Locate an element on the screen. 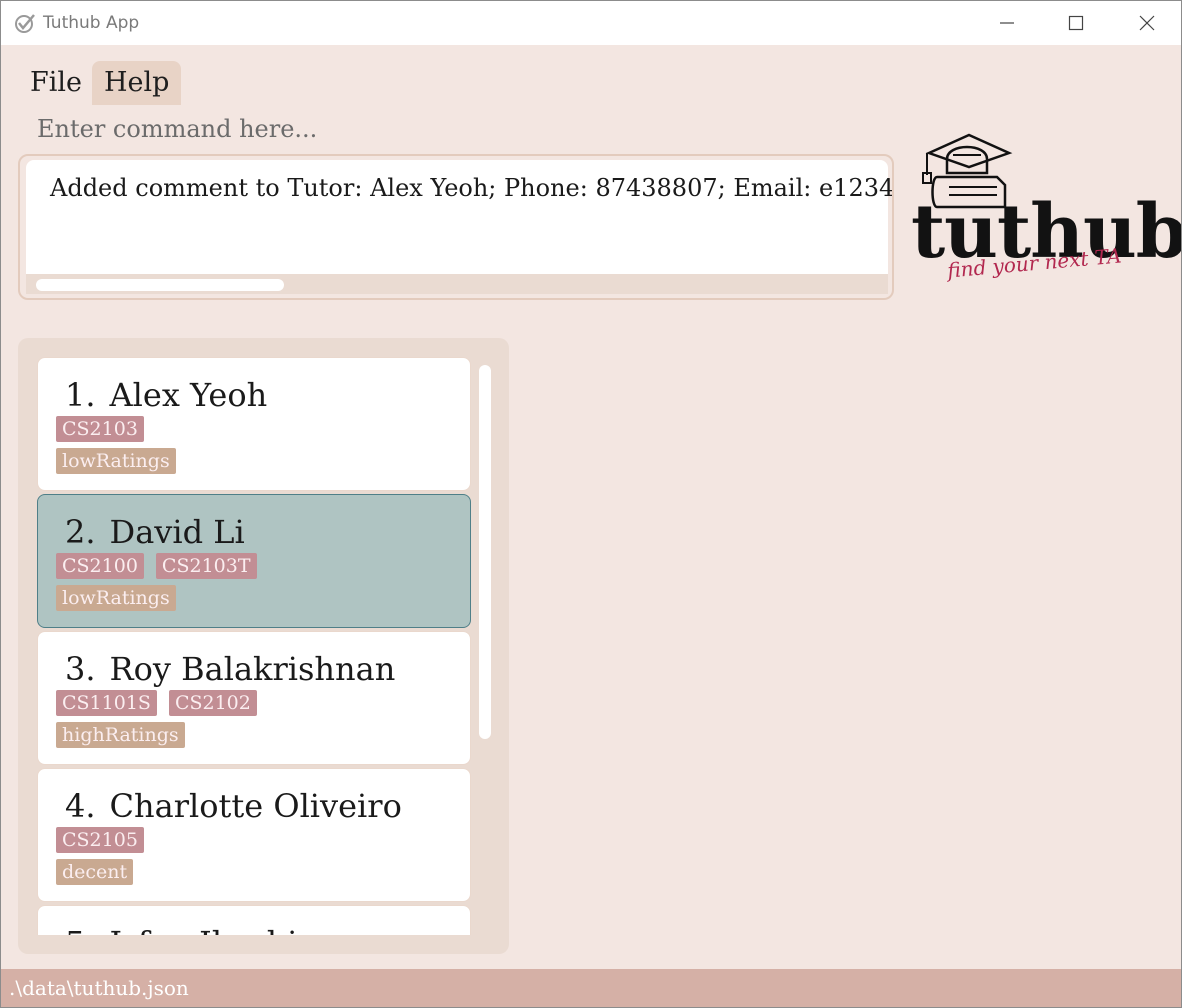  tutor-name: 4. Charlotte Oliveiro is located at coordinates (233, 806).